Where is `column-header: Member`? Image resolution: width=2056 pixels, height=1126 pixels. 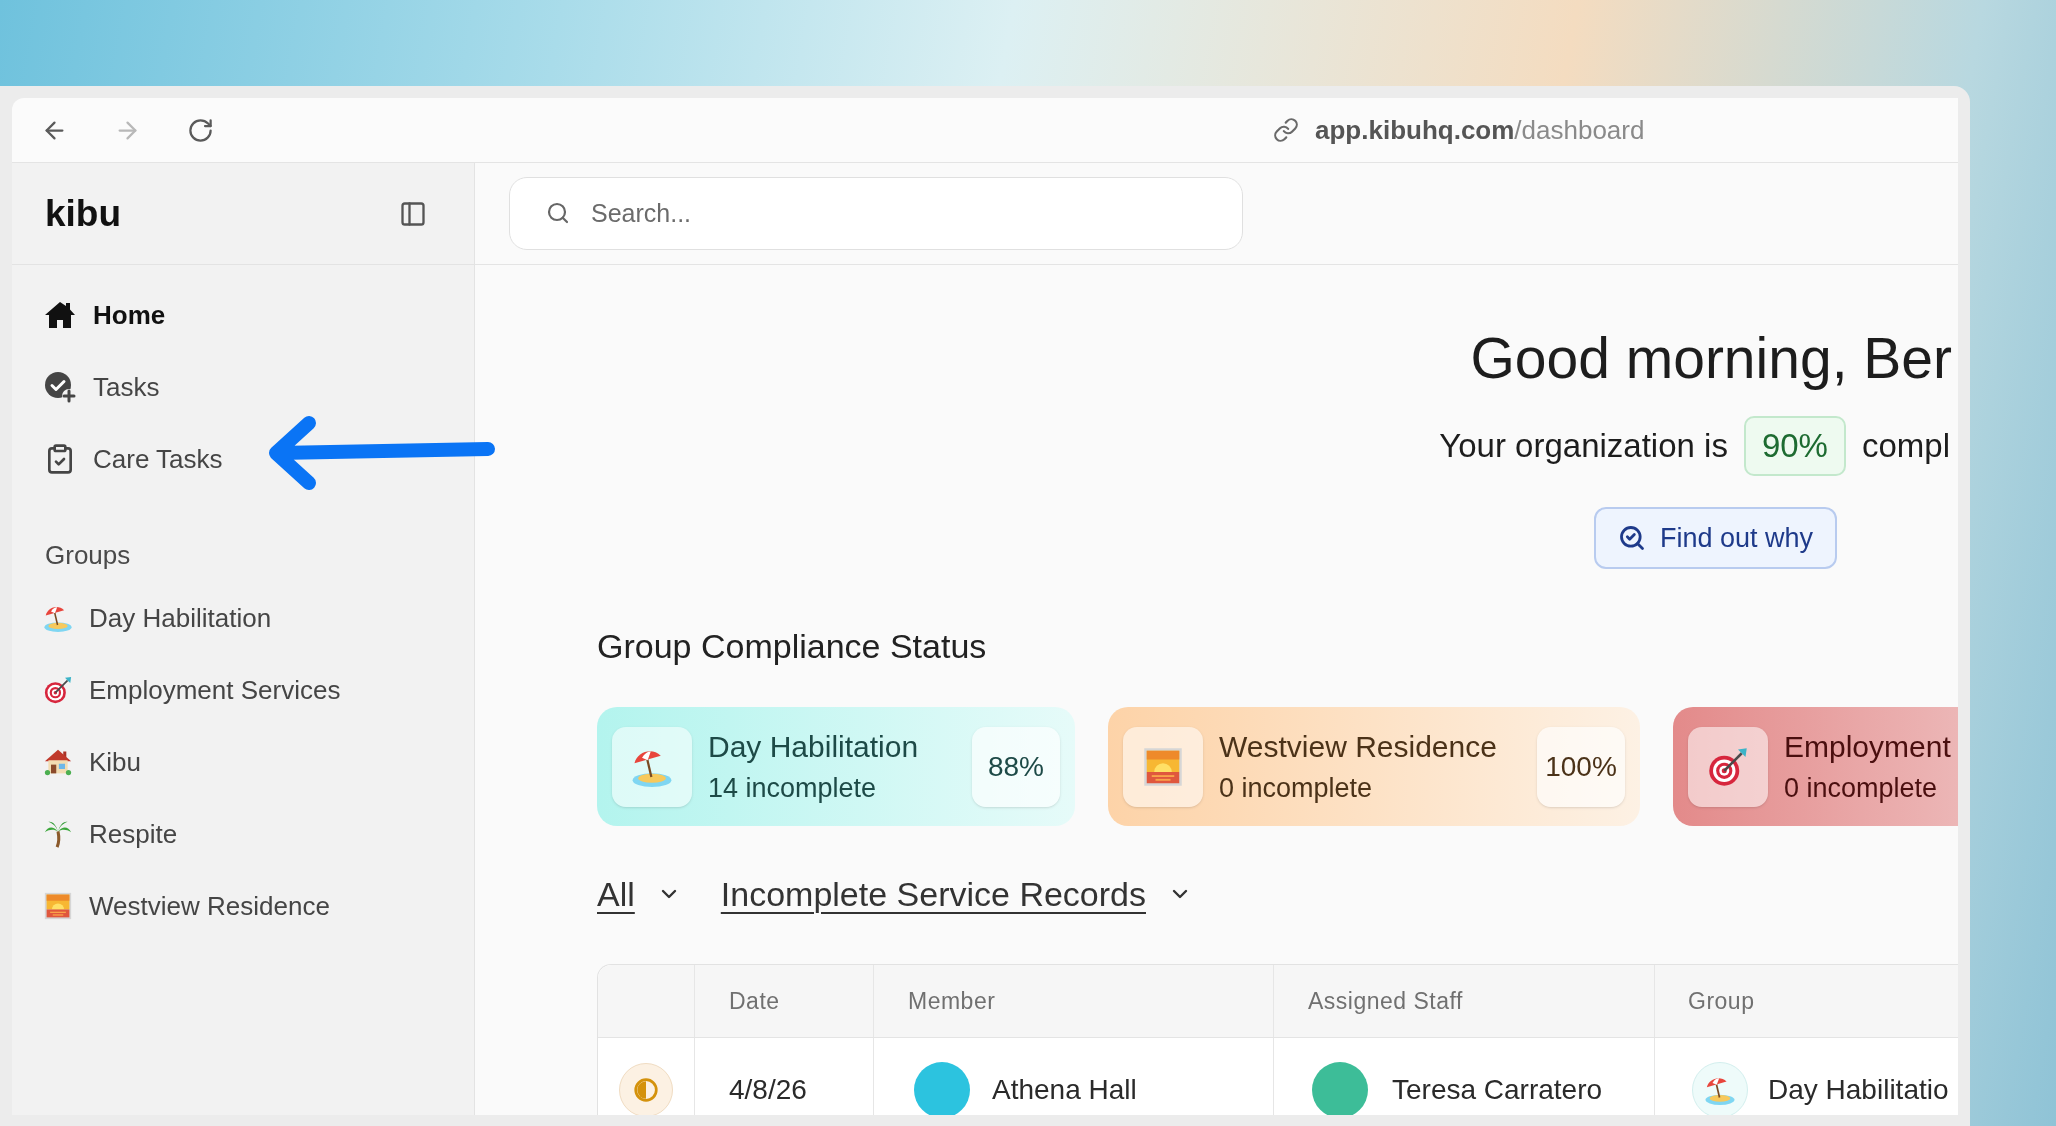 column-header: Member is located at coordinates (952, 1001).